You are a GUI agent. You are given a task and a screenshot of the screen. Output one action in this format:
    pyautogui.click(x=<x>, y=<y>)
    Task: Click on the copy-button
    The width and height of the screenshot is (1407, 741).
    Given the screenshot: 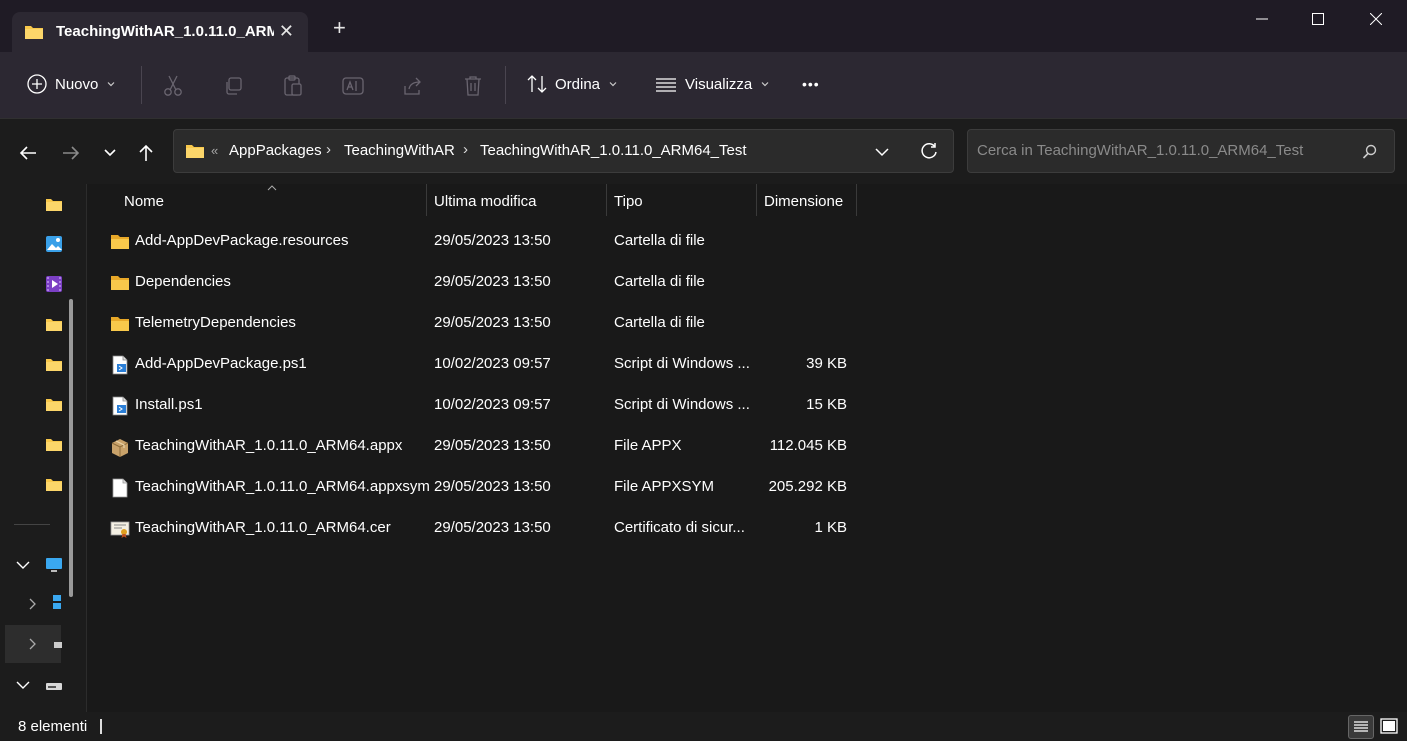 What is the action you would take?
    pyautogui.click(x=233, y=86)
    